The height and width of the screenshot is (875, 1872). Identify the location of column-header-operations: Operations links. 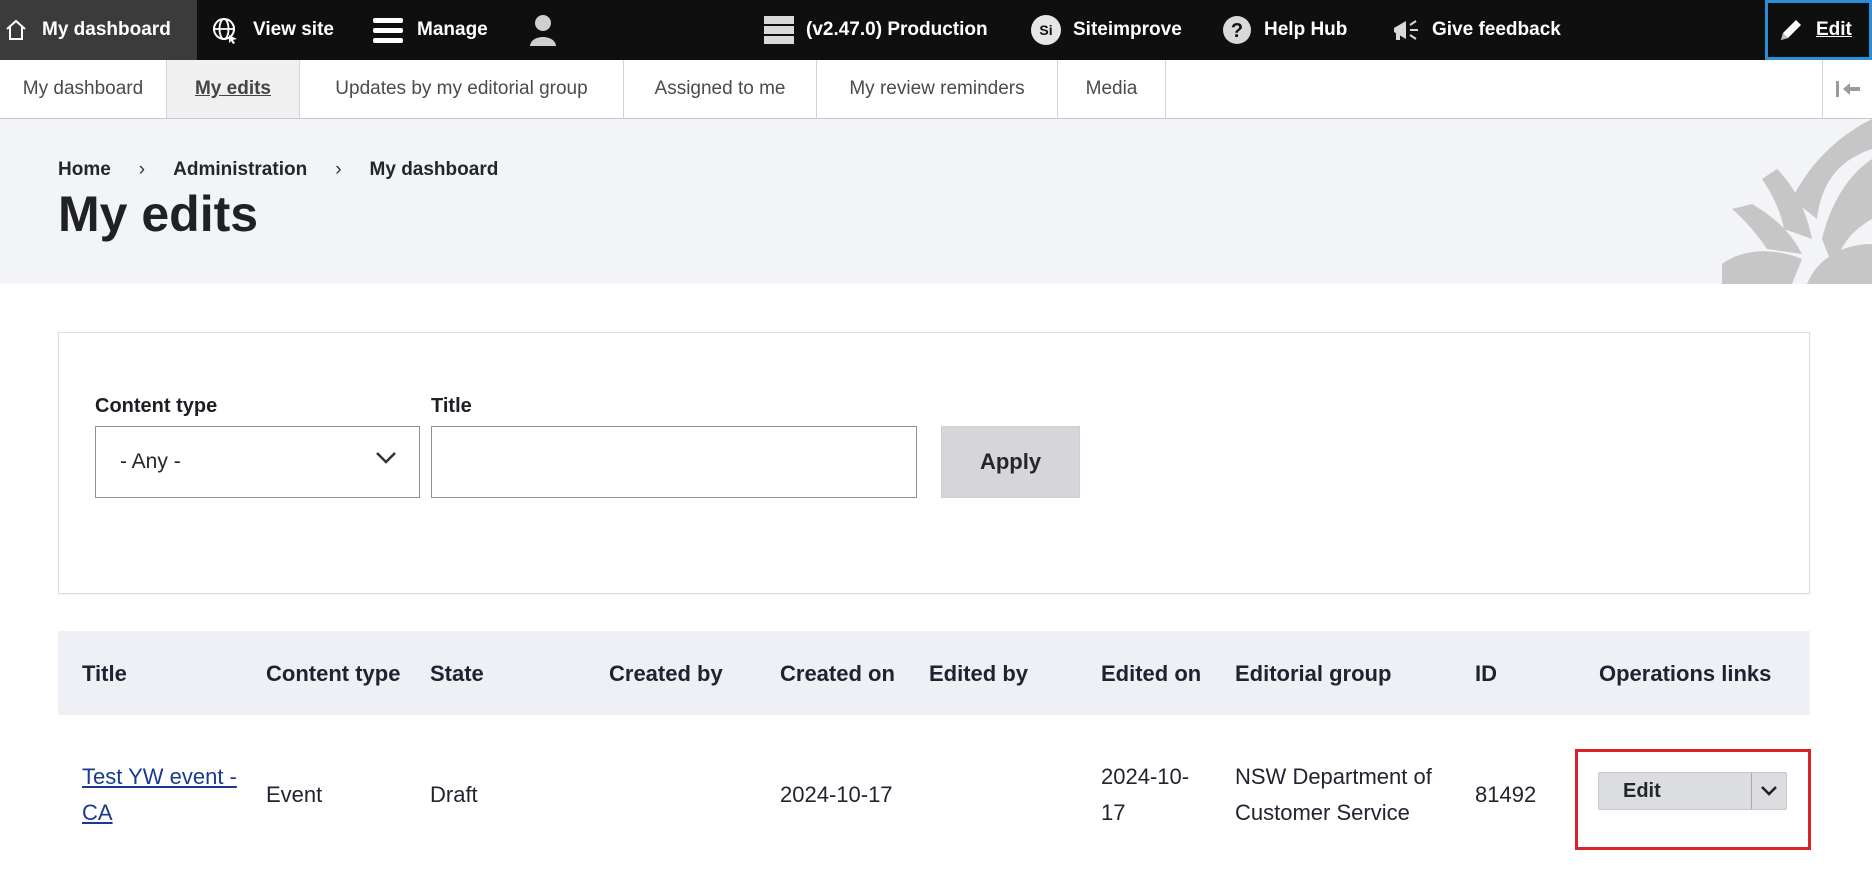
(1685, 673).